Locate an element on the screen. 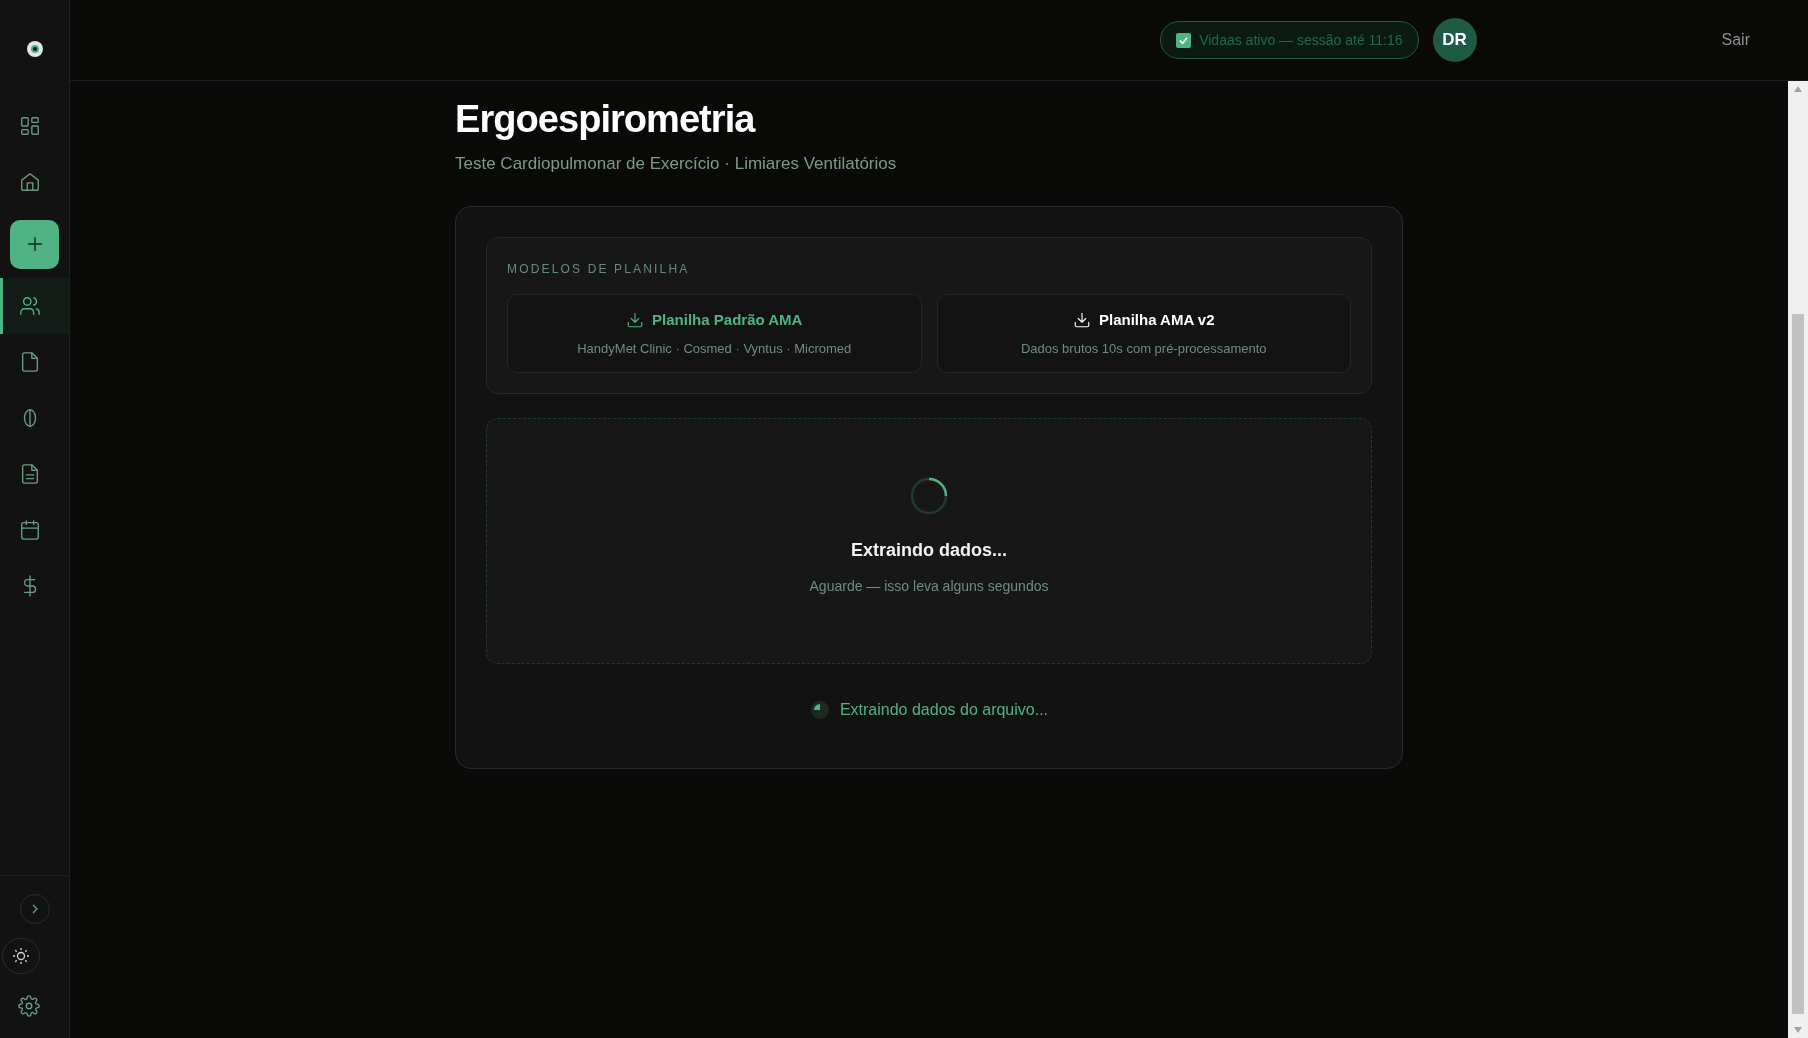  logo-icon is located at coordinates (34, 49).